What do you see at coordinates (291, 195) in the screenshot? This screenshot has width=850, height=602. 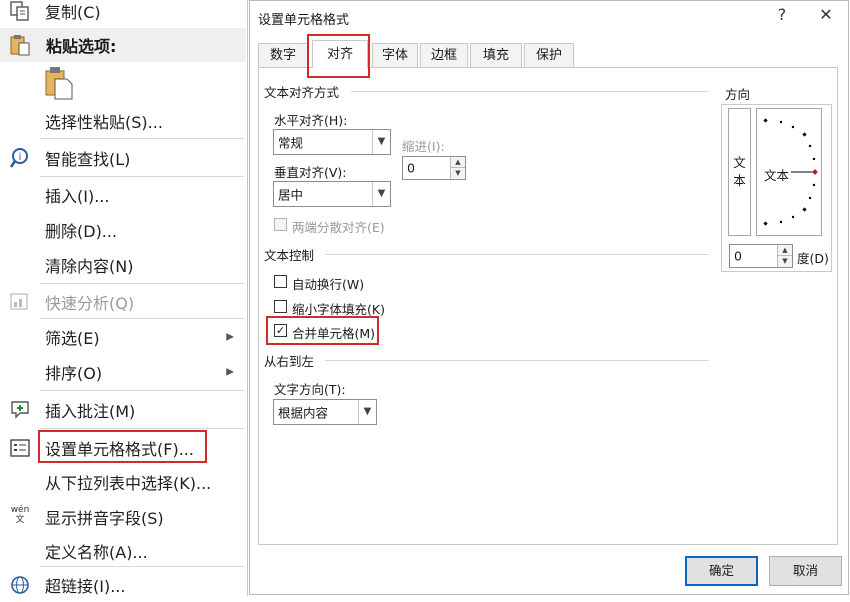 I see `select-value: 居中` at bounding box center [291, 195].